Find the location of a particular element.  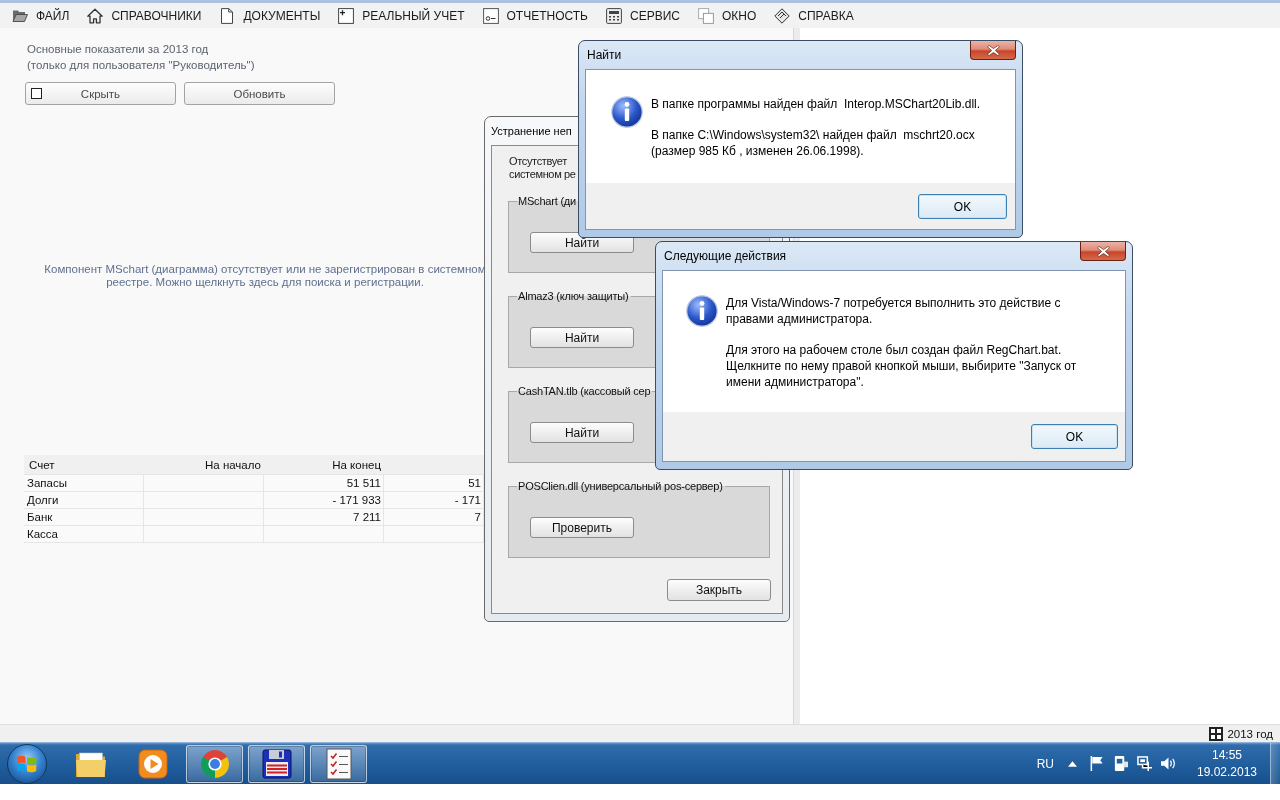

table-cell: Банк is located at coordinates (84, 517).